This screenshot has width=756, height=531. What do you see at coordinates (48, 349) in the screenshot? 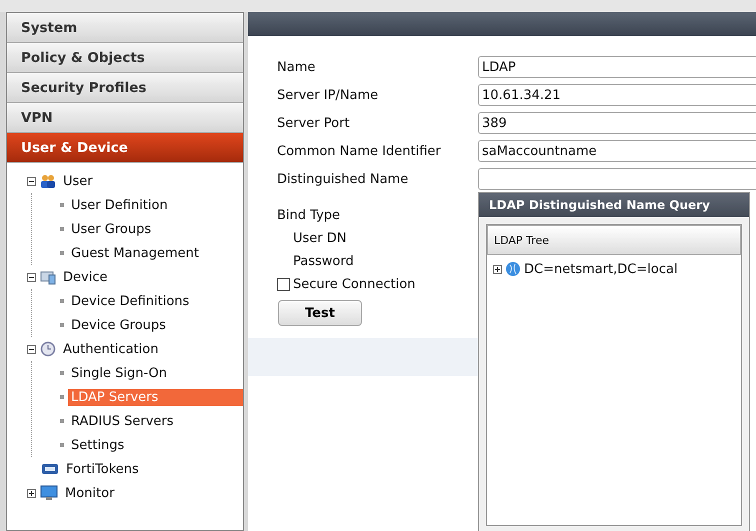
I see `clock-icon` at bounding box center [48, 349].